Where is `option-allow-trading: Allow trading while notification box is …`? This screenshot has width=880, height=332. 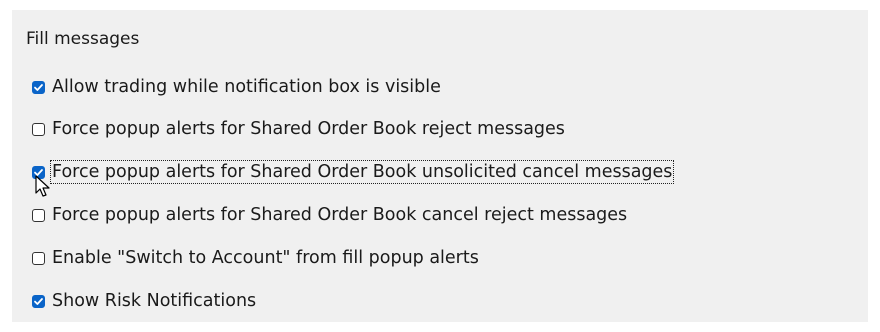
option-allow-trading: Allow trading while notification box is … is located at coordinates (237, 87).